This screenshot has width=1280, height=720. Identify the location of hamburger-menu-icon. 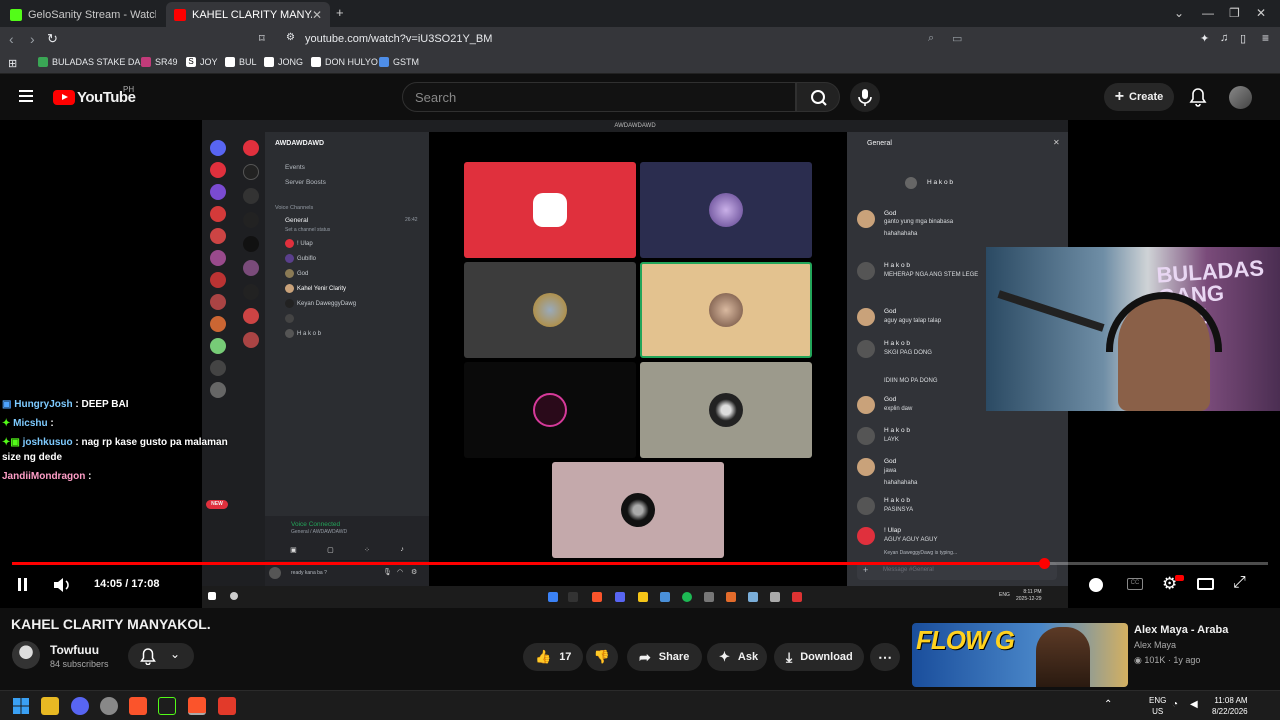
(26, 96).